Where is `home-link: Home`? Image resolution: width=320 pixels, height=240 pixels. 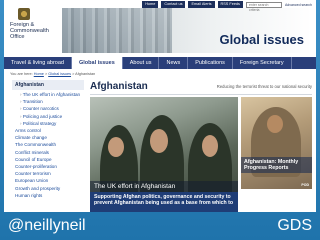
home-link: Home is located at coordinates (150, 4).